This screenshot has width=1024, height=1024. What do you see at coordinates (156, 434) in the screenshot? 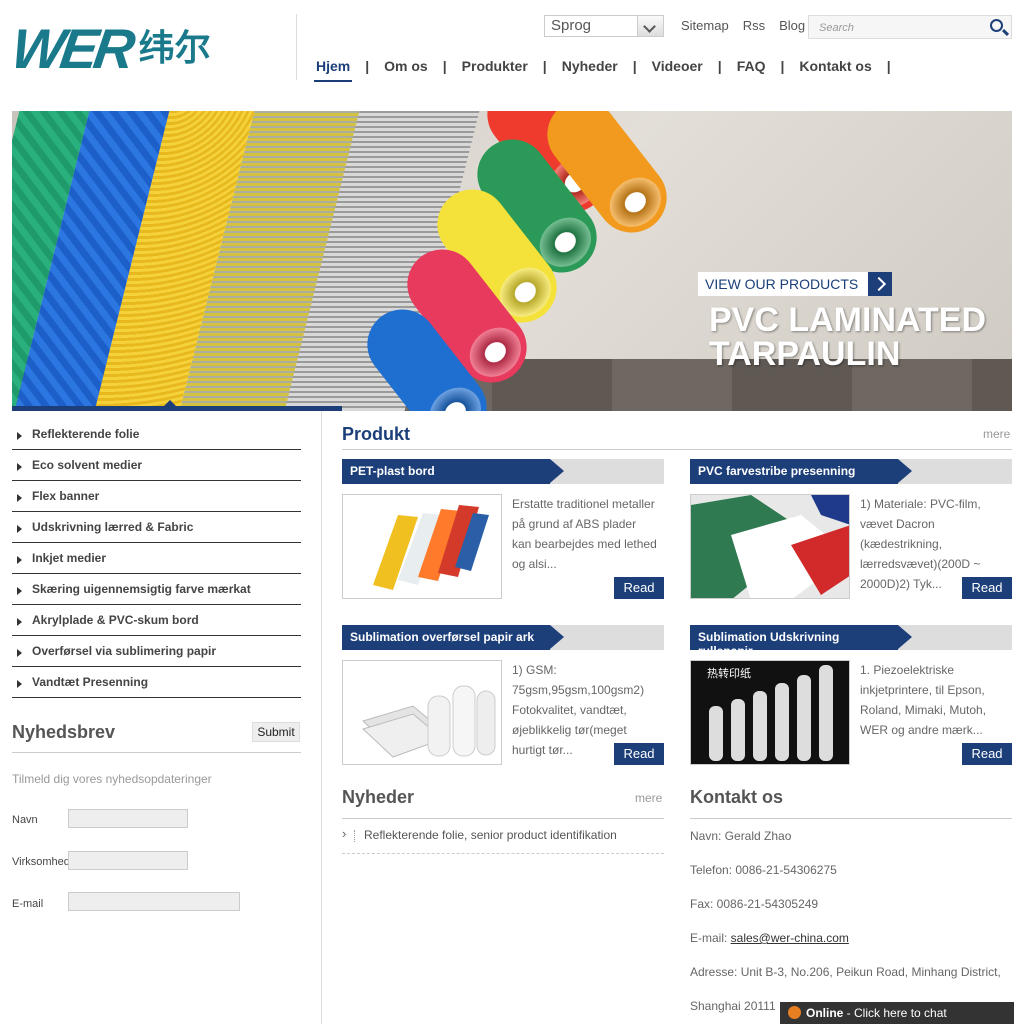
I see `category-item: Reflekterende folie` at bounding box center [156, 434].